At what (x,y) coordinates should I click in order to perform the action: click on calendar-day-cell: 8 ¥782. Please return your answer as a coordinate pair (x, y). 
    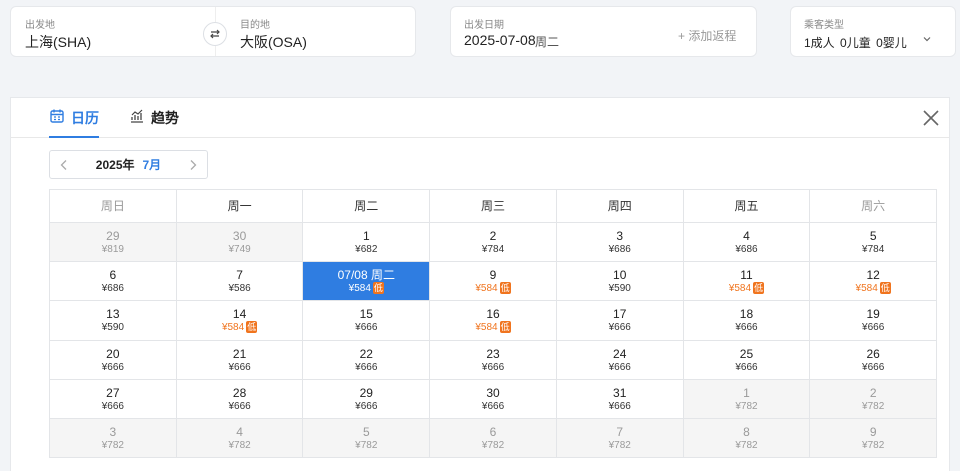
    Looking at the image, I should click on (747, 438).